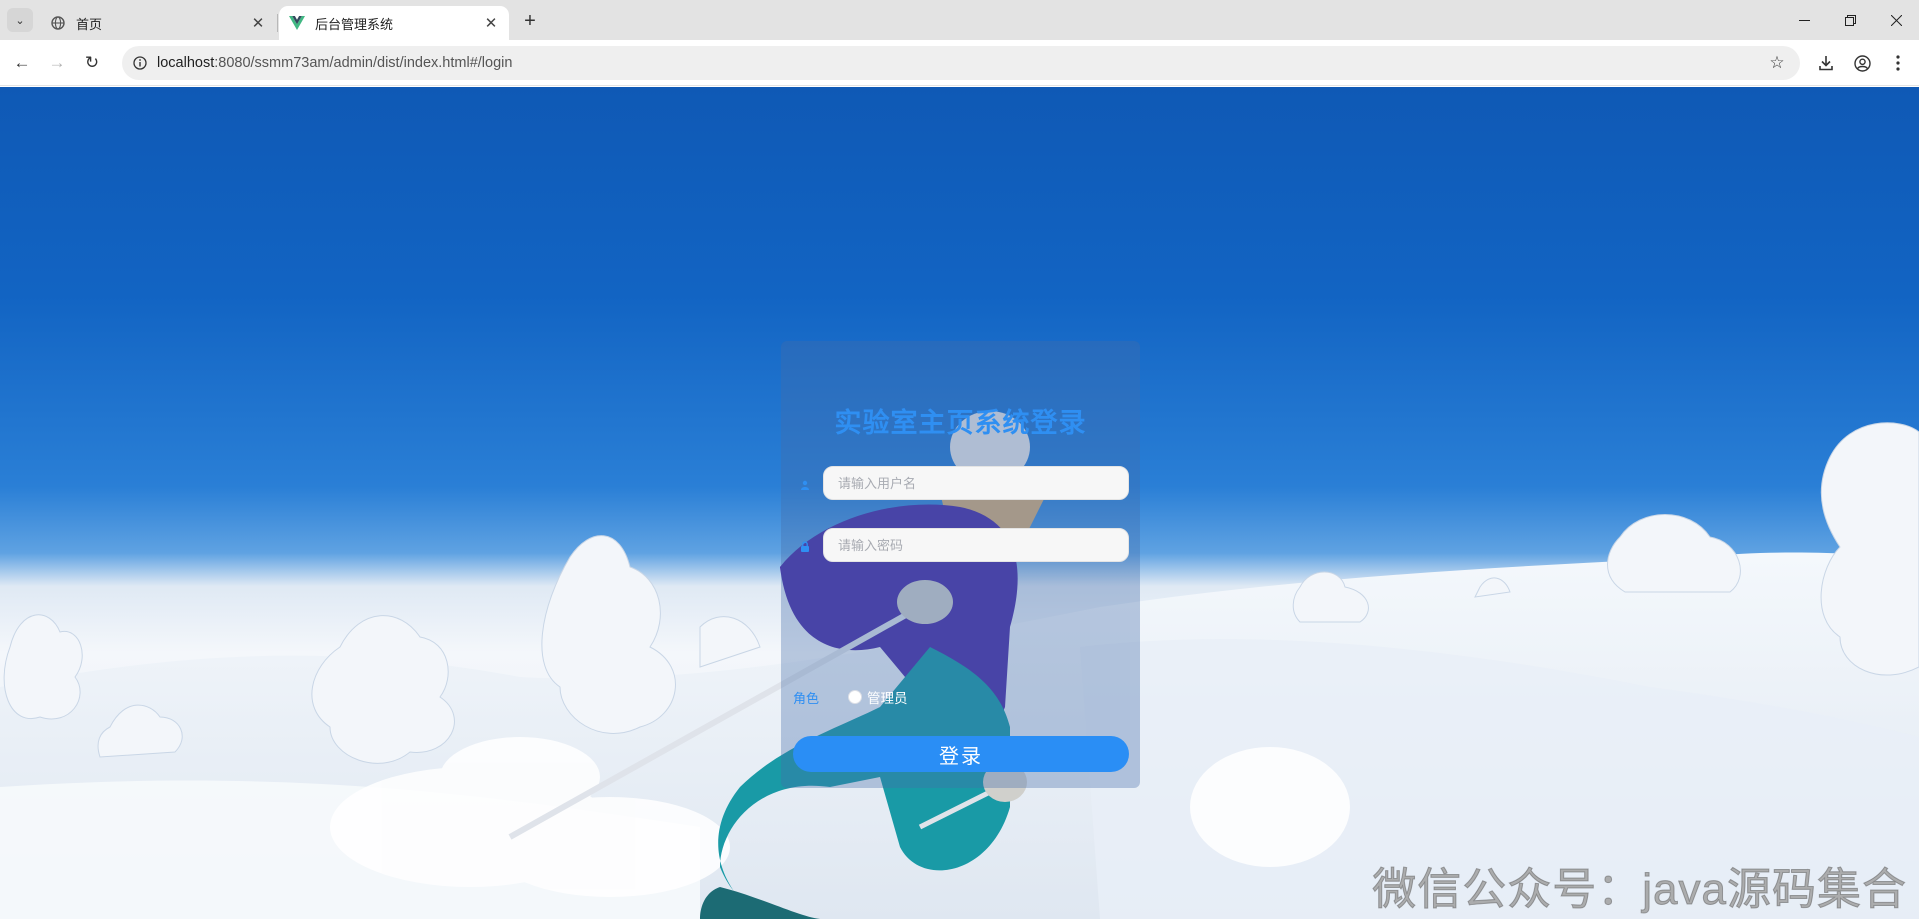  I want to click on tab-strip: ⌄ 首页 ✕ 后台管理系统 ✕ +, so click(959, 20).